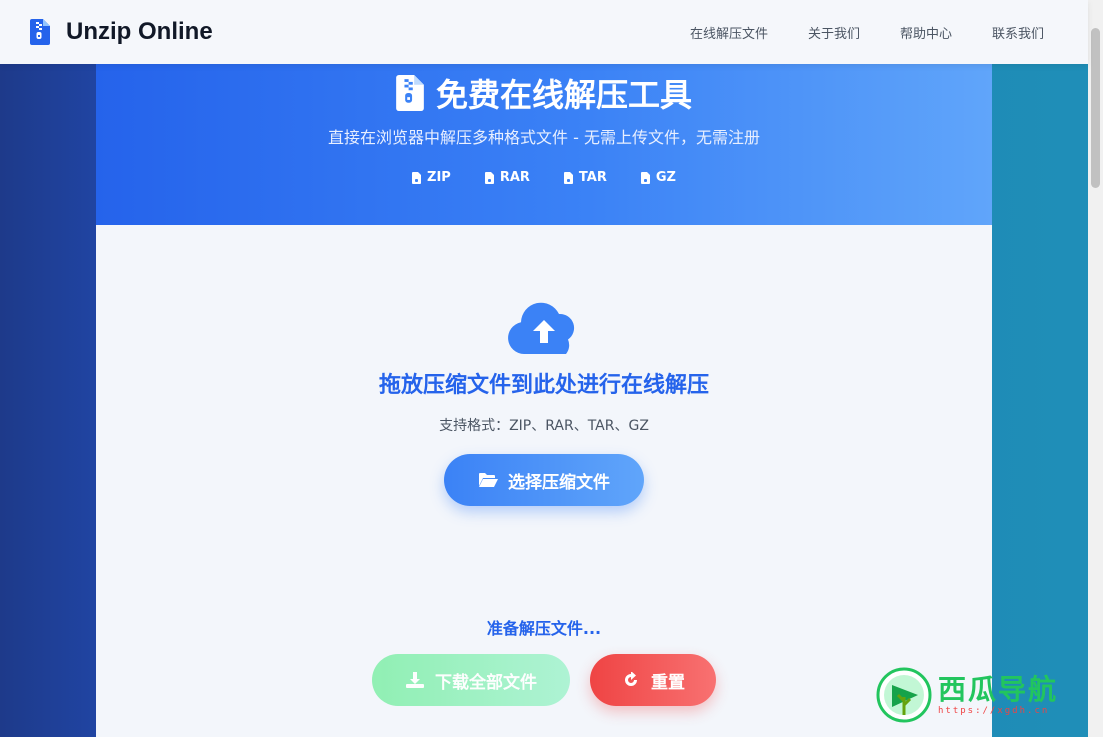 The width and height of the screenshot is (1103, 737). What do you see at coordinates (592, 177) in the screenshot?
I see `format-tar-label: TAR` at bounding box center [592, 177].